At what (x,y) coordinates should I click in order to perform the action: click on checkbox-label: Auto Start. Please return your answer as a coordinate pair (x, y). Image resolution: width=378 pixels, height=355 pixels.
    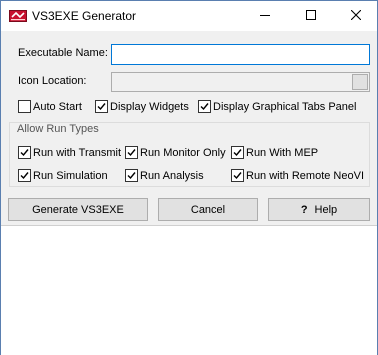
    Looking at the image, I should click on (57, 106).